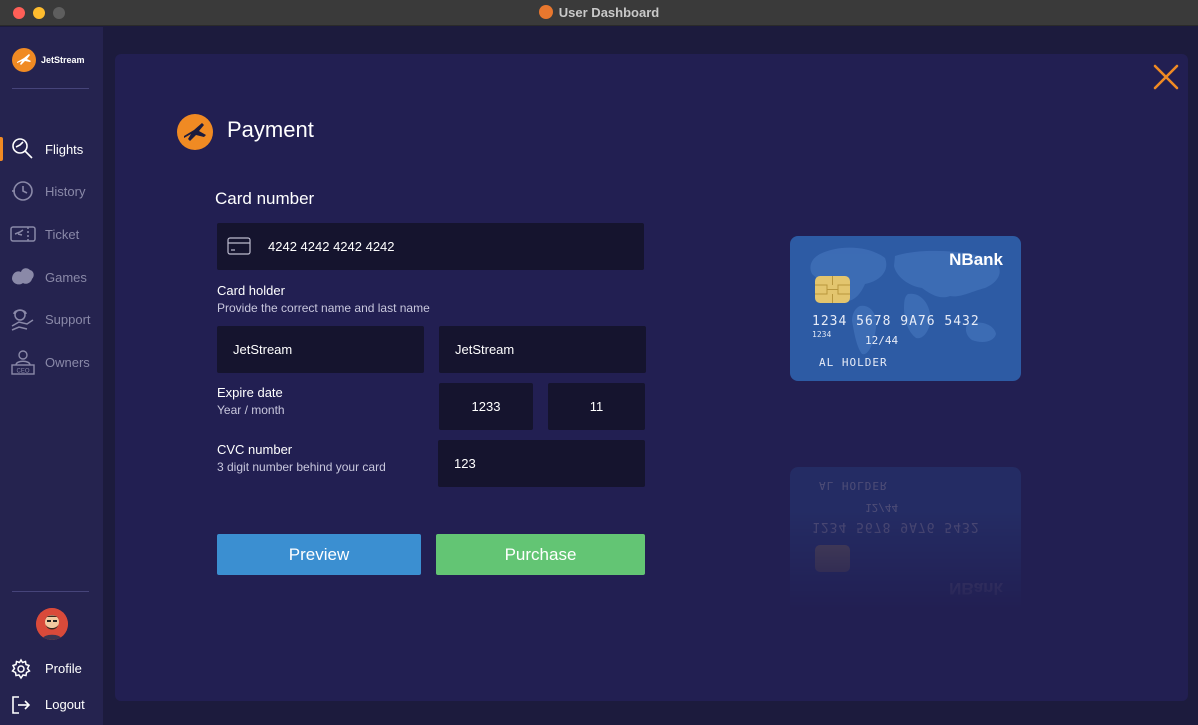 The image size is (1198, 725). Describe the element at coordinates (319, 554) in the screenshot. I see `preview-button: Preview` at that location.